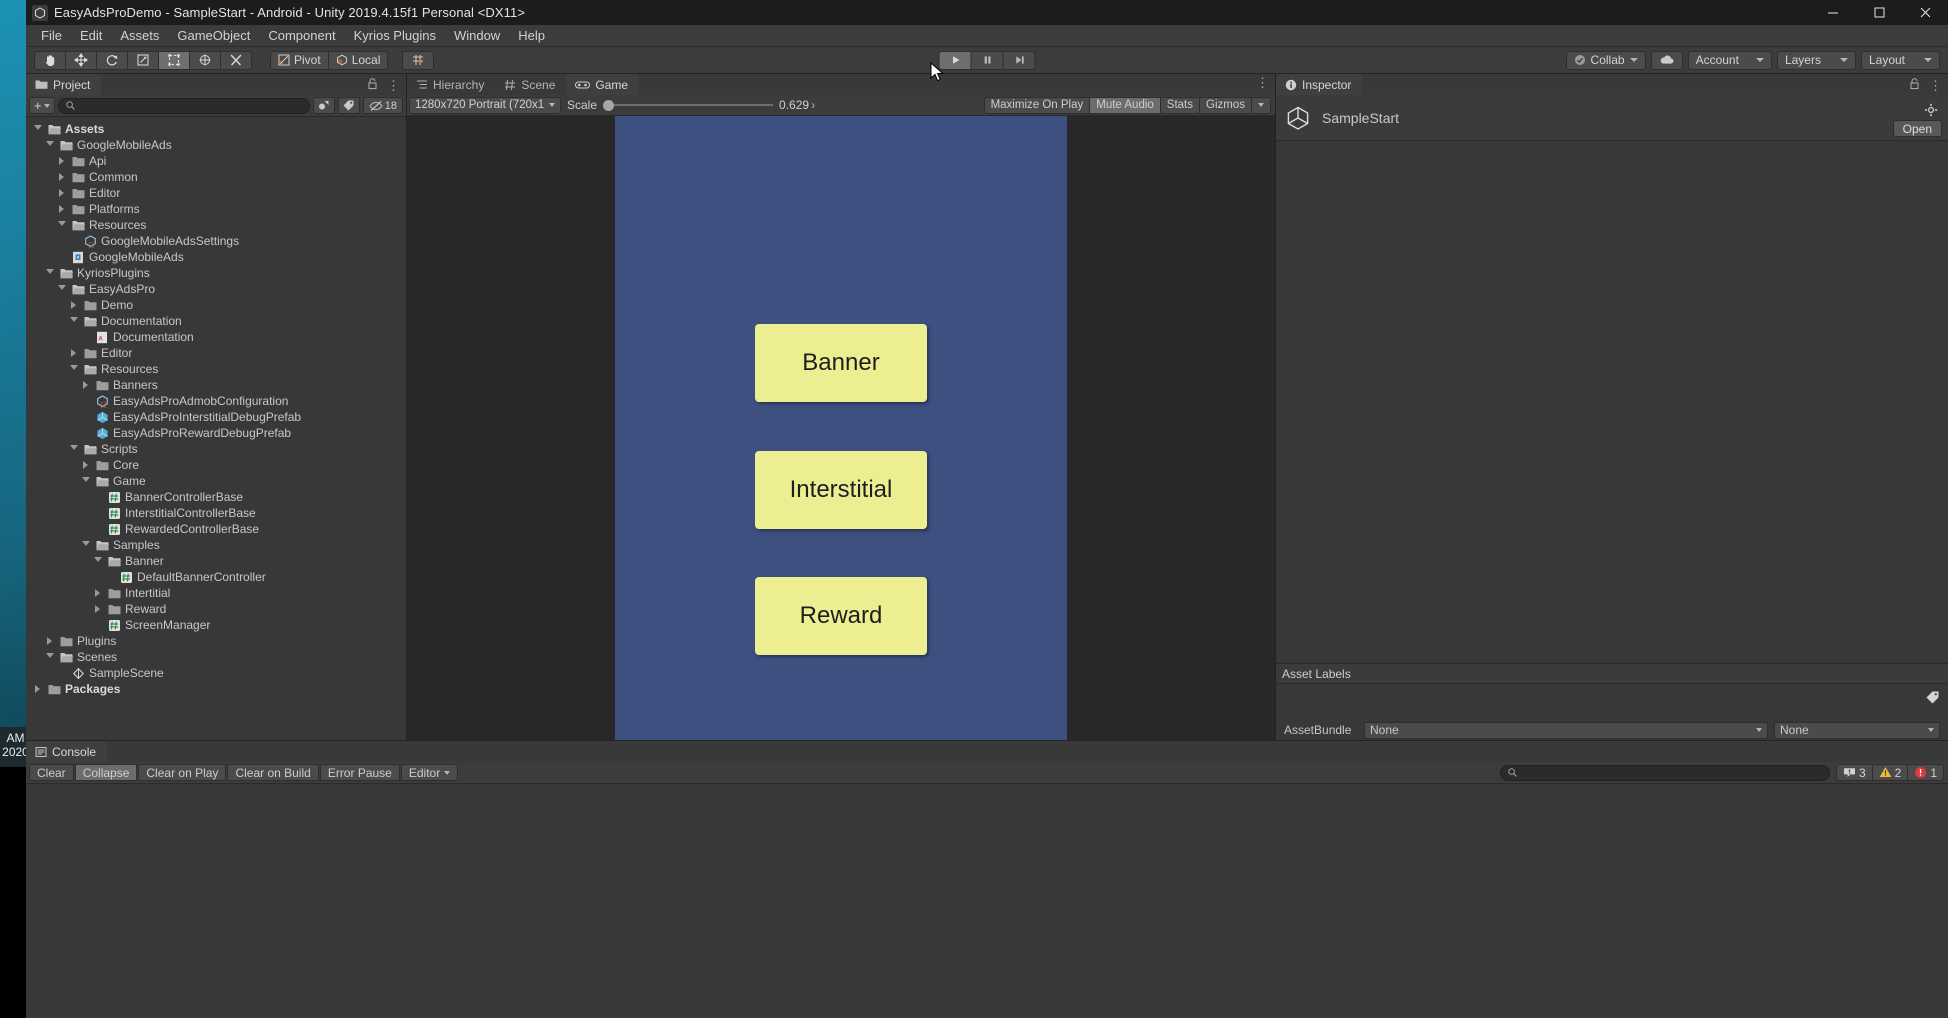 The height and width of the screenshot is (1018, 1948). I want to click on grid-snap-icon, so click(418, 60).